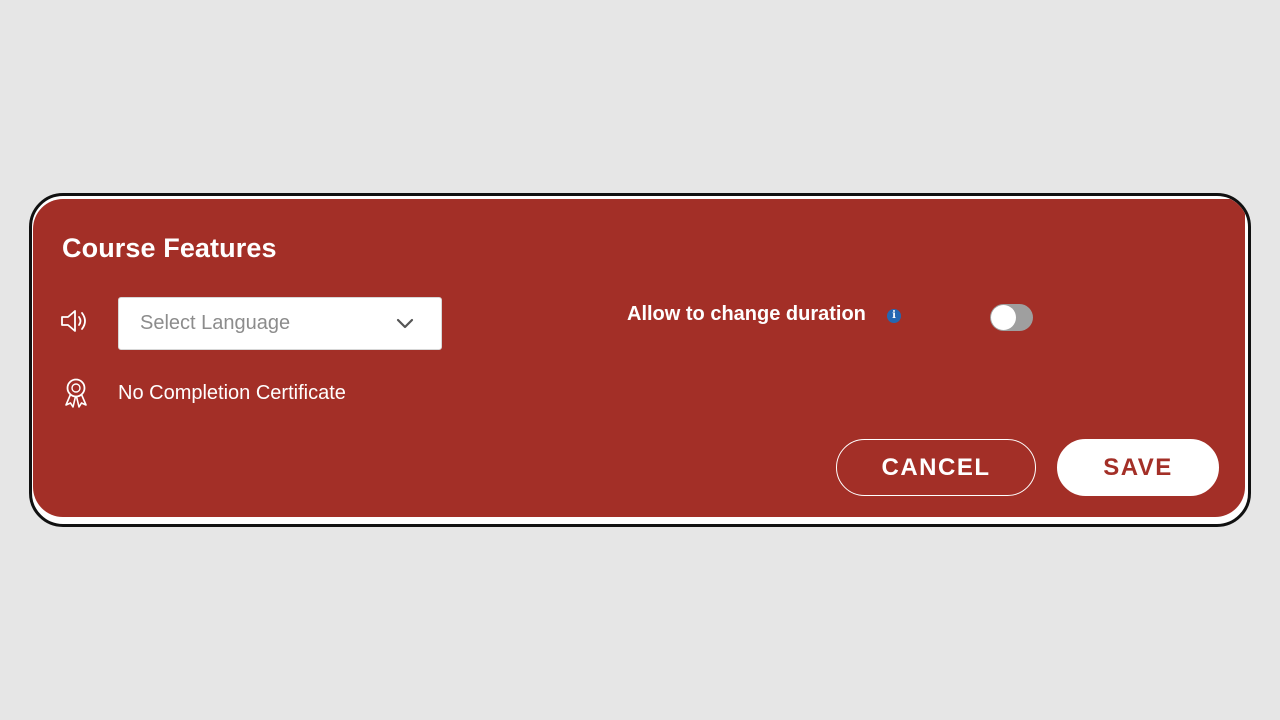 This screenshot has width=1280, height=720. Describe the element at coordinates (894, 316) in the screenshot. I see `info-icon: i` at that location.